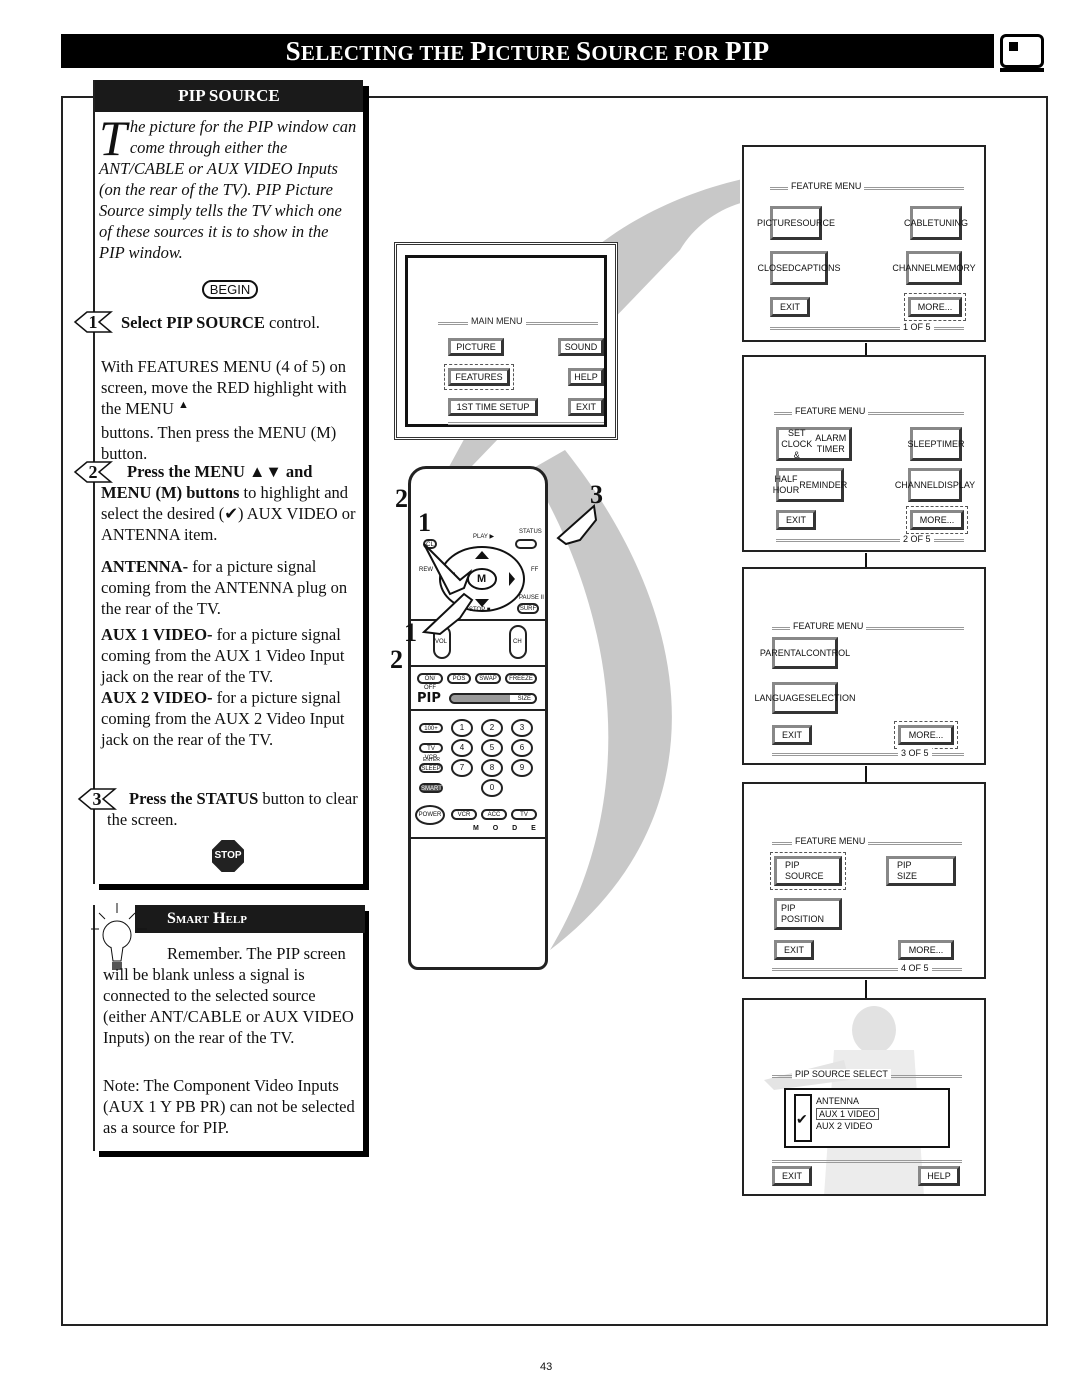  Describe the element at coordinates (546, 1367) in the screenshot. I see `page-number: 43` at that location.